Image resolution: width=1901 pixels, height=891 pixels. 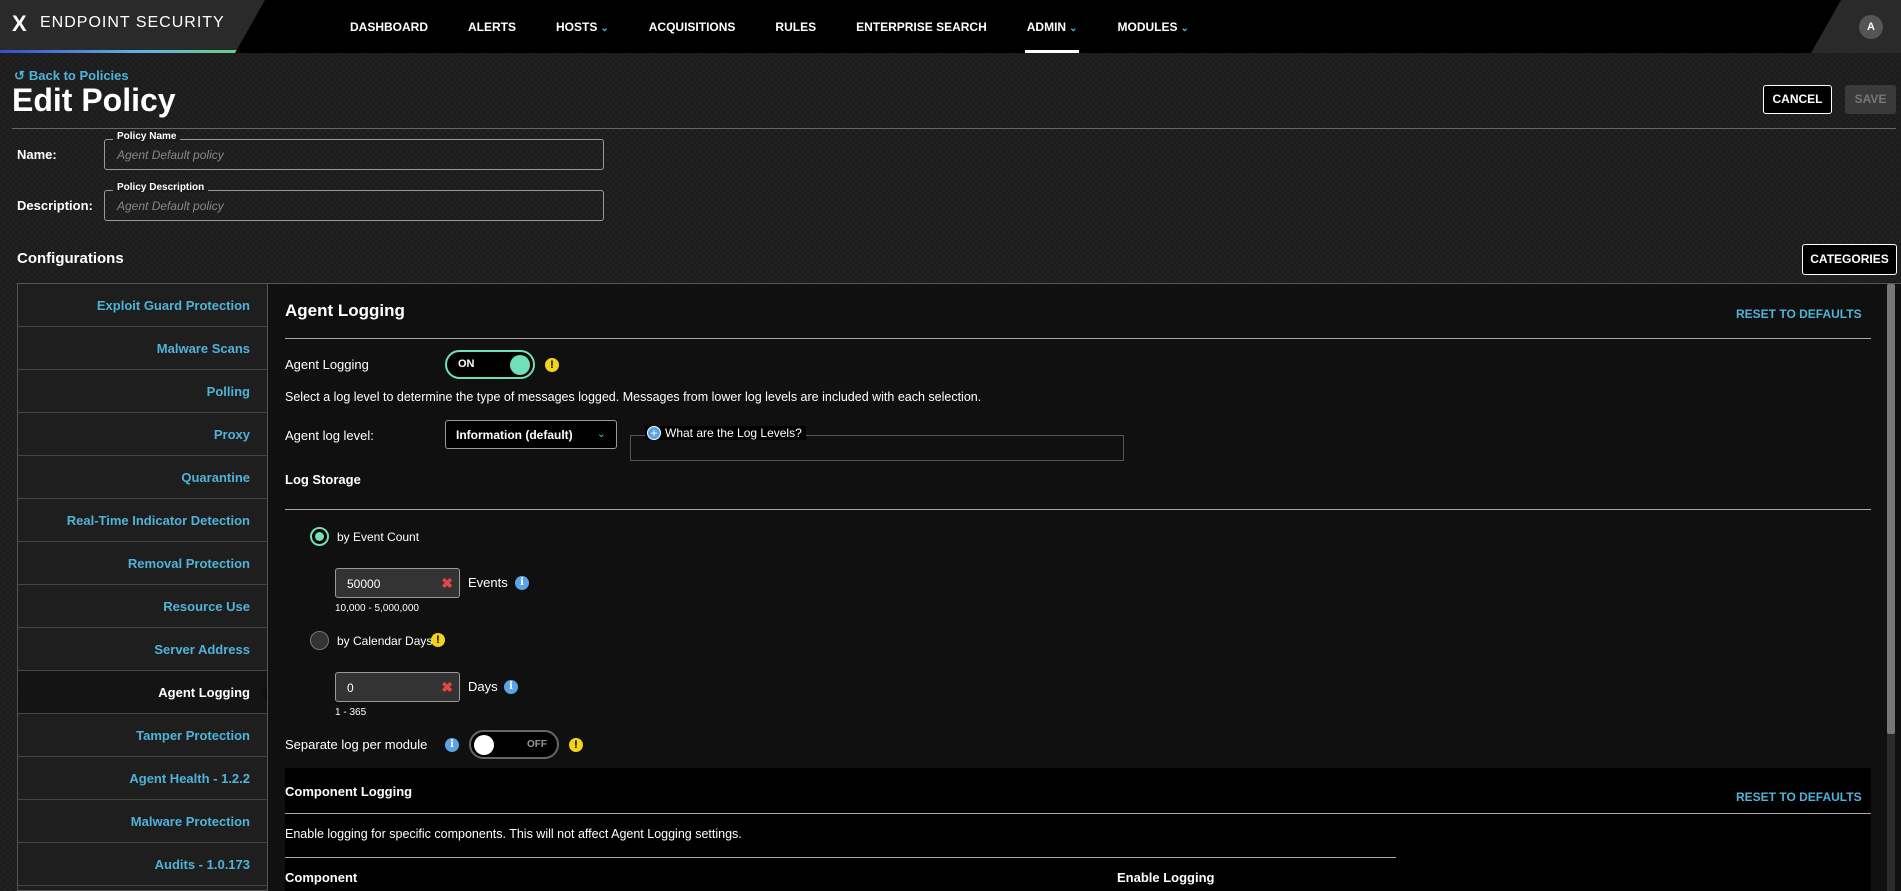 I want to click on sidebar-item-real-time-indicator: Real-Time Indicator Detection, so click(x=142, y=520).